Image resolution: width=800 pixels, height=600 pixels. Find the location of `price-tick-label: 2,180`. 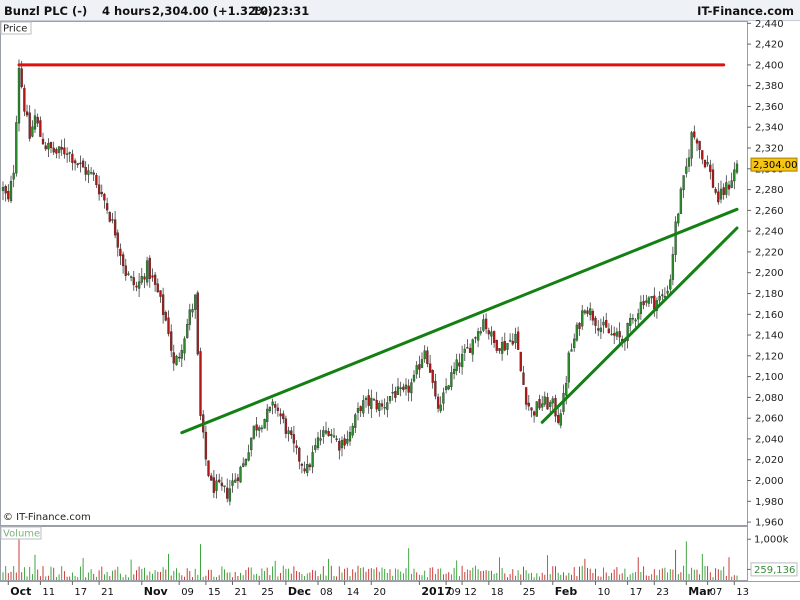

price-tick-label: 2,180 is located at coordinates (769, 294).